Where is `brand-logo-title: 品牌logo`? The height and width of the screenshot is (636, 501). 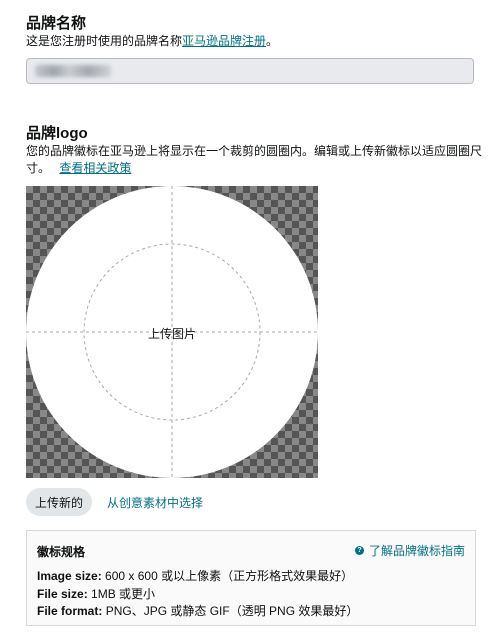
brand-logo-title: 品牌logo is located at coordinates (57, 133).